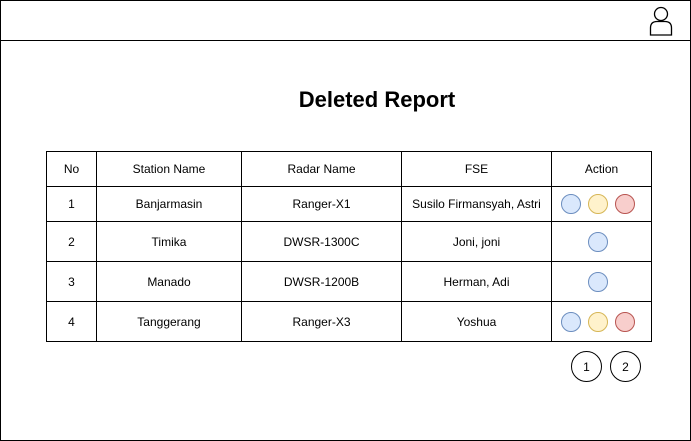  Describe the element at coordinates (345, 21) in the screenshot. I see `top-bar` at that location.